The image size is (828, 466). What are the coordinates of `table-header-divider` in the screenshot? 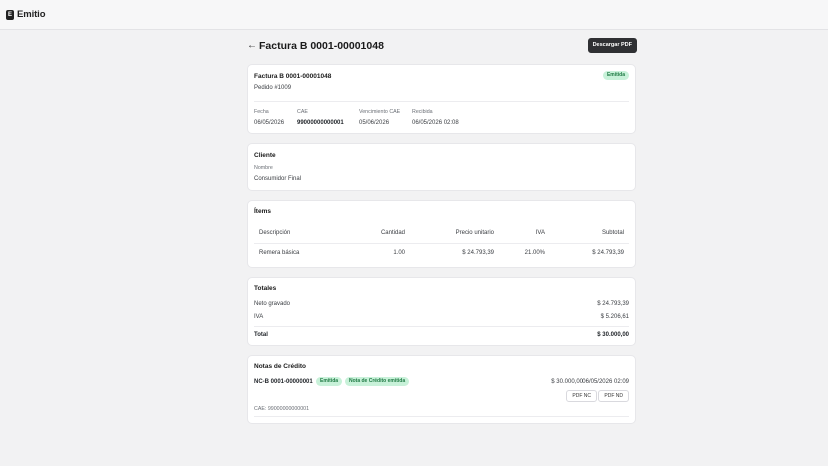 It's located at (441, 243).